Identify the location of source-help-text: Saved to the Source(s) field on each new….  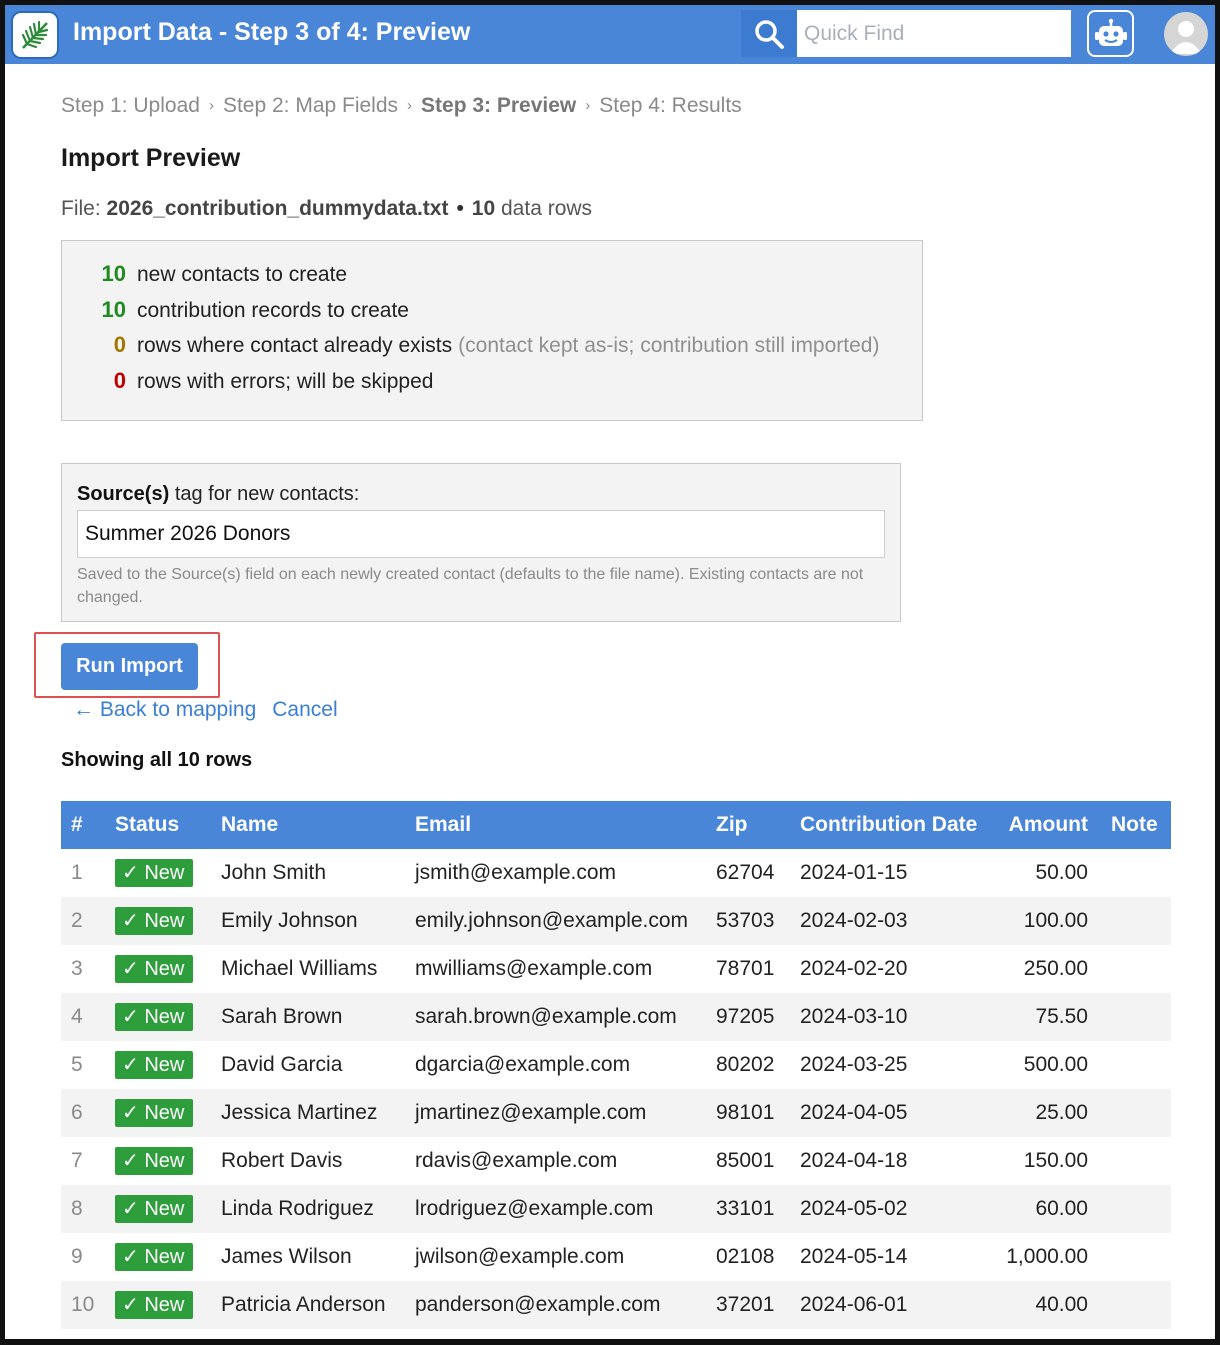
(470, 586).